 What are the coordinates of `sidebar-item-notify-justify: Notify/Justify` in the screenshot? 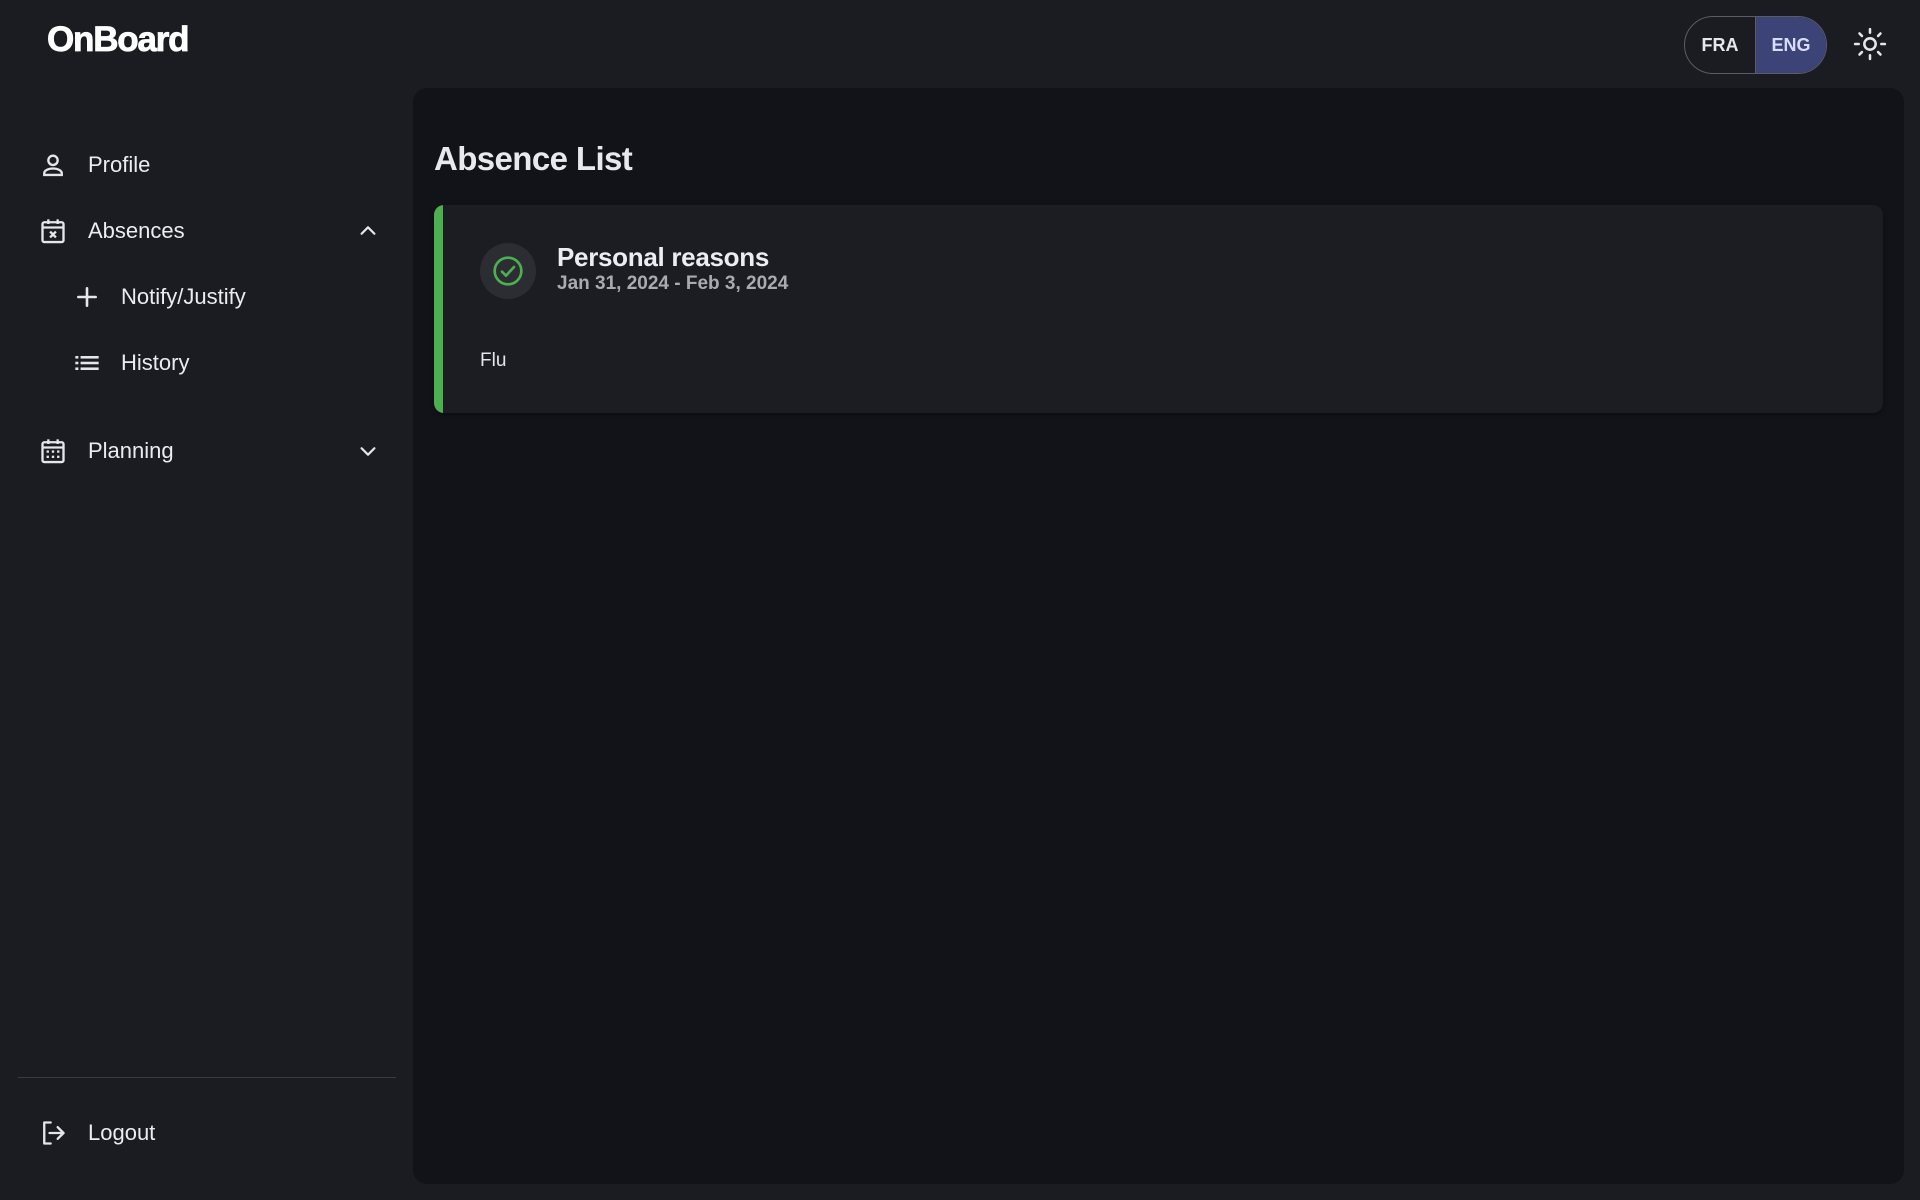 It's located at (207, 297).